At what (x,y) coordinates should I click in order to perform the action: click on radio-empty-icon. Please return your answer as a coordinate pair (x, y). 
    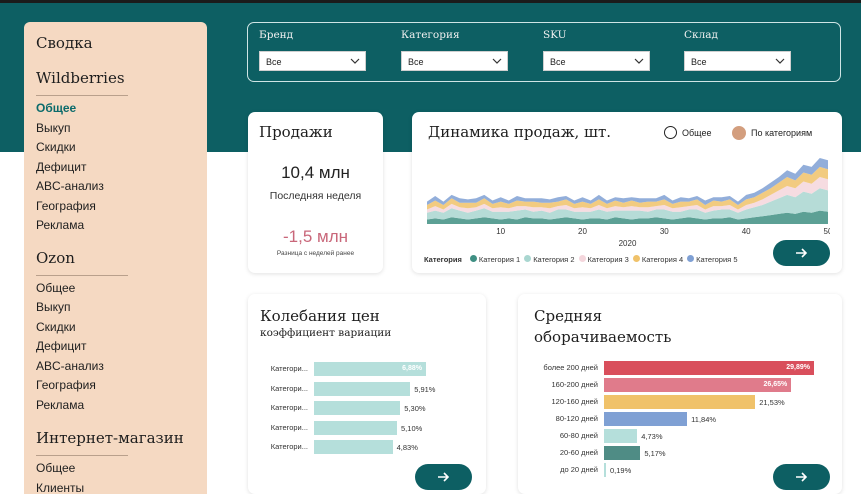
    Looking at the image, I should click on (670, 132).